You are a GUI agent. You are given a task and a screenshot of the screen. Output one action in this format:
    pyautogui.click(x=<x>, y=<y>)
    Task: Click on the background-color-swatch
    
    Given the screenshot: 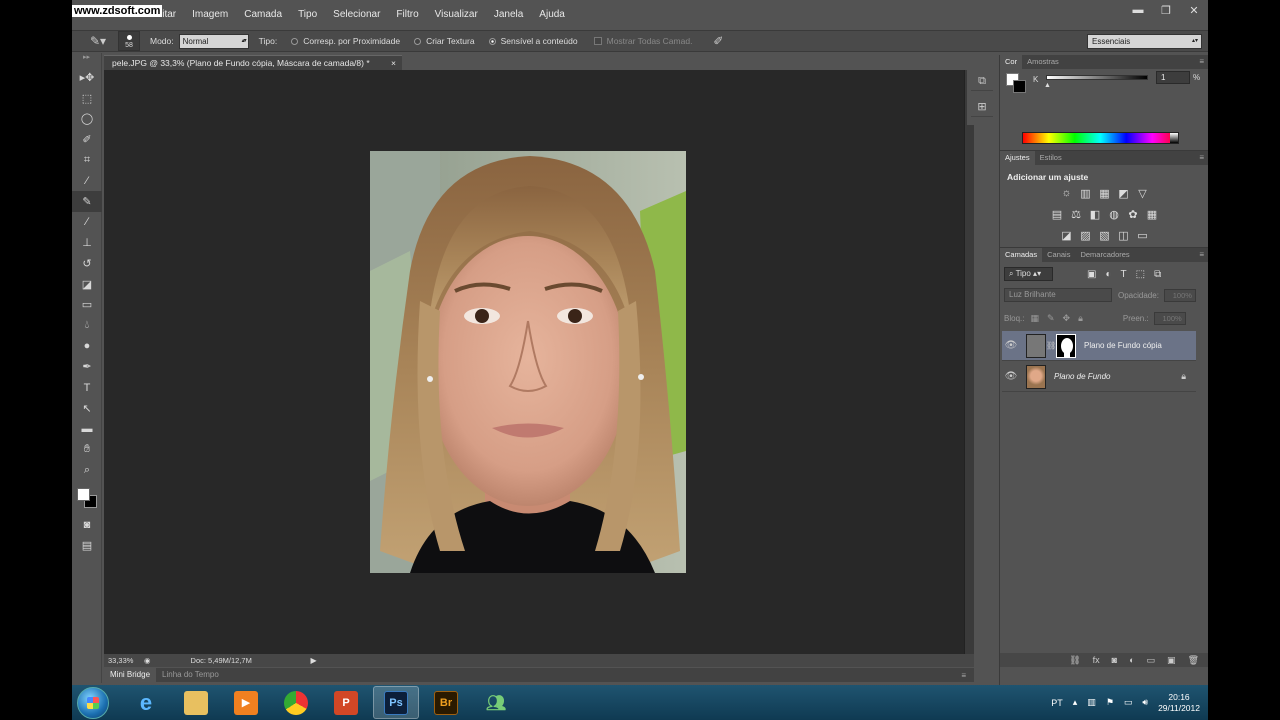 What is the action you would take?
    pyautogui.click(x=1019, y=86)
    